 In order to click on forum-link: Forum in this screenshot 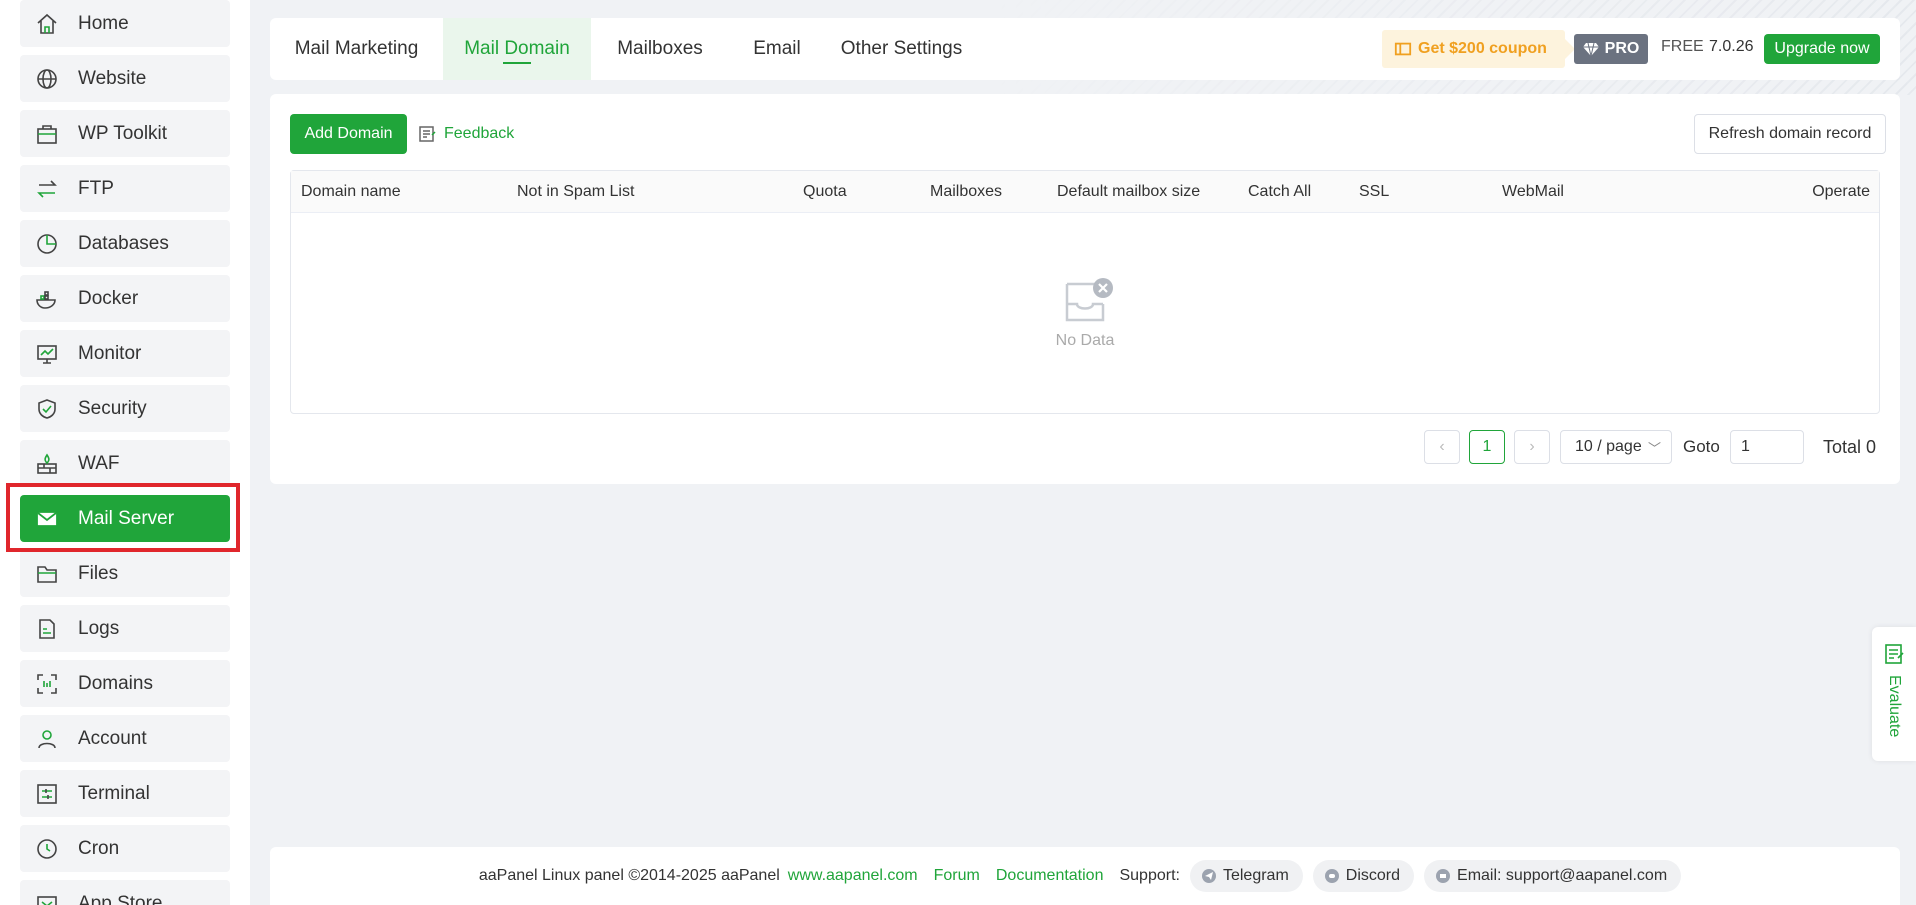, I will do `click(957, 876)`.